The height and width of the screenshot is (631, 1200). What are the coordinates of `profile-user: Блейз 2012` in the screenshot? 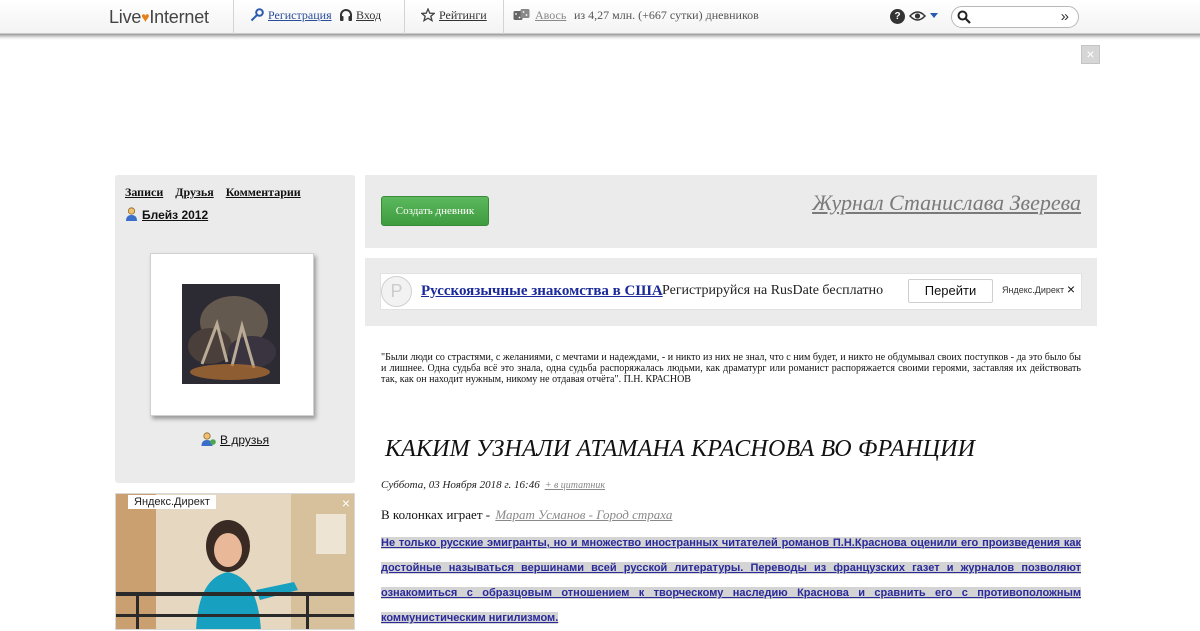 It's located at (166, 214).